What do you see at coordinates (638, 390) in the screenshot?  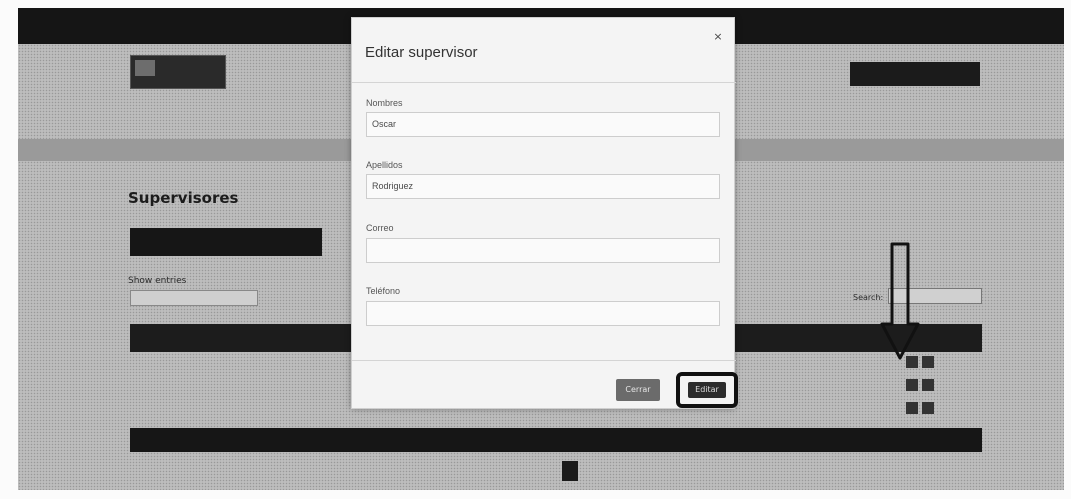 I see `cancel-button: Cerrar` at bounding box center [638, 390].